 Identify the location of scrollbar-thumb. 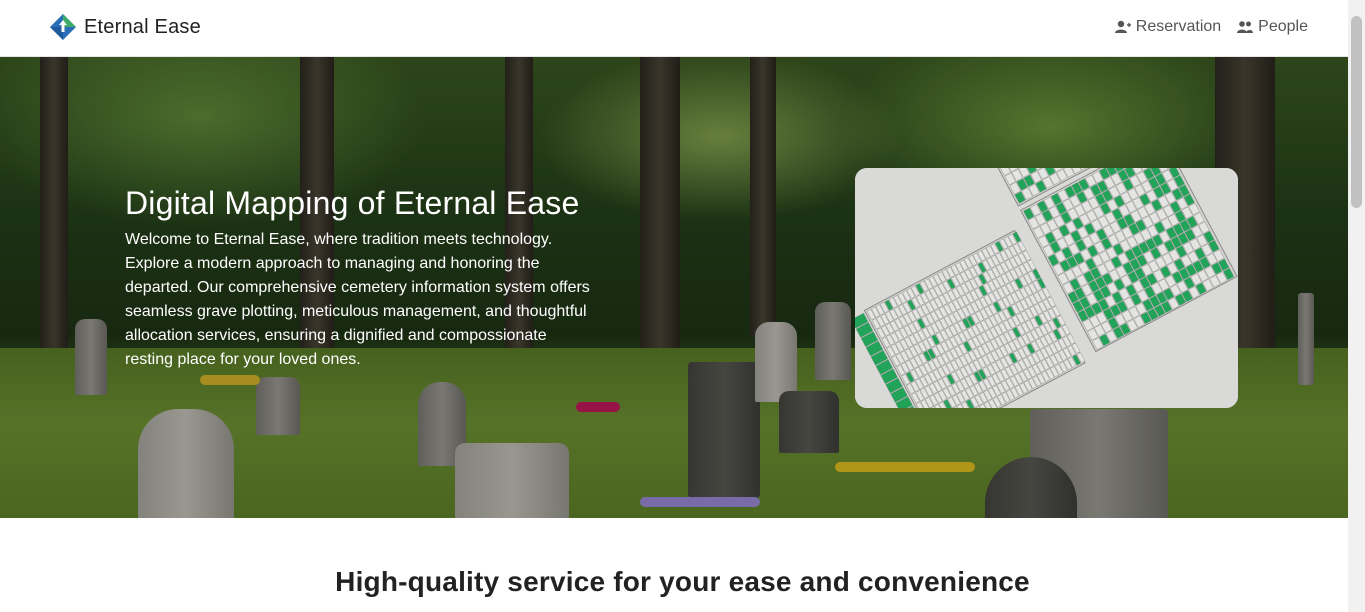
(1356, 112).